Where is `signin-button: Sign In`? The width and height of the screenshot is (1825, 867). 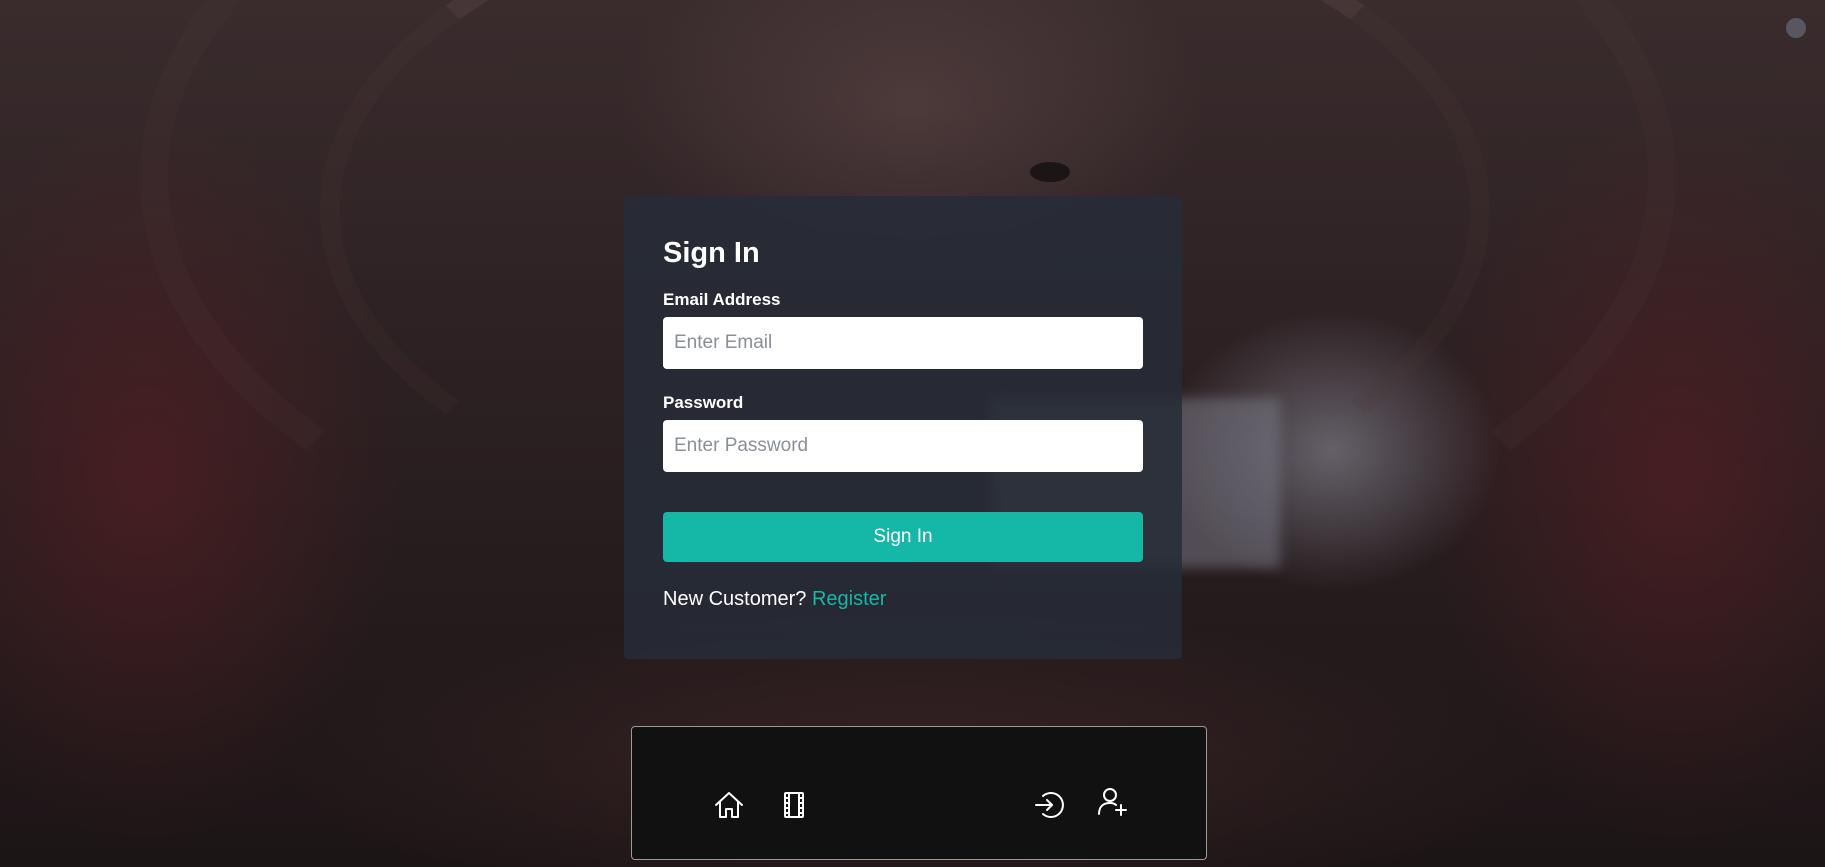
signin-button: Sign In is located at coordinates (903, 537).